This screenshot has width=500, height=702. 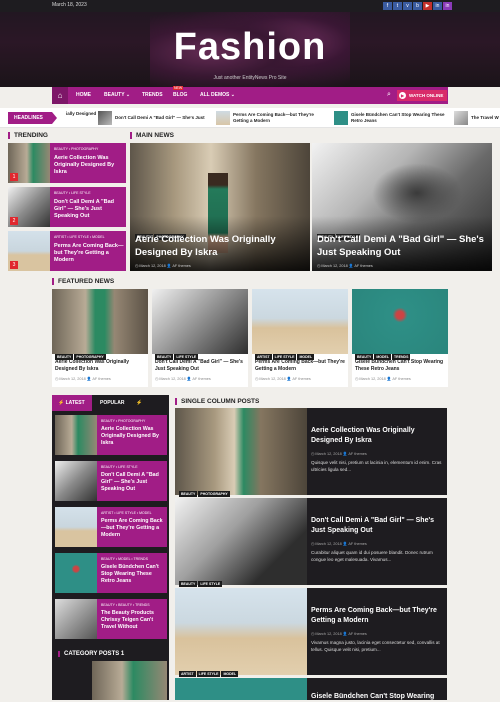 What do you see at coordinates (217, 95) in the screenshot?
I see `nav-item-all-demos: ALL DEMOS ⌄` at bounding box center [217, 95].